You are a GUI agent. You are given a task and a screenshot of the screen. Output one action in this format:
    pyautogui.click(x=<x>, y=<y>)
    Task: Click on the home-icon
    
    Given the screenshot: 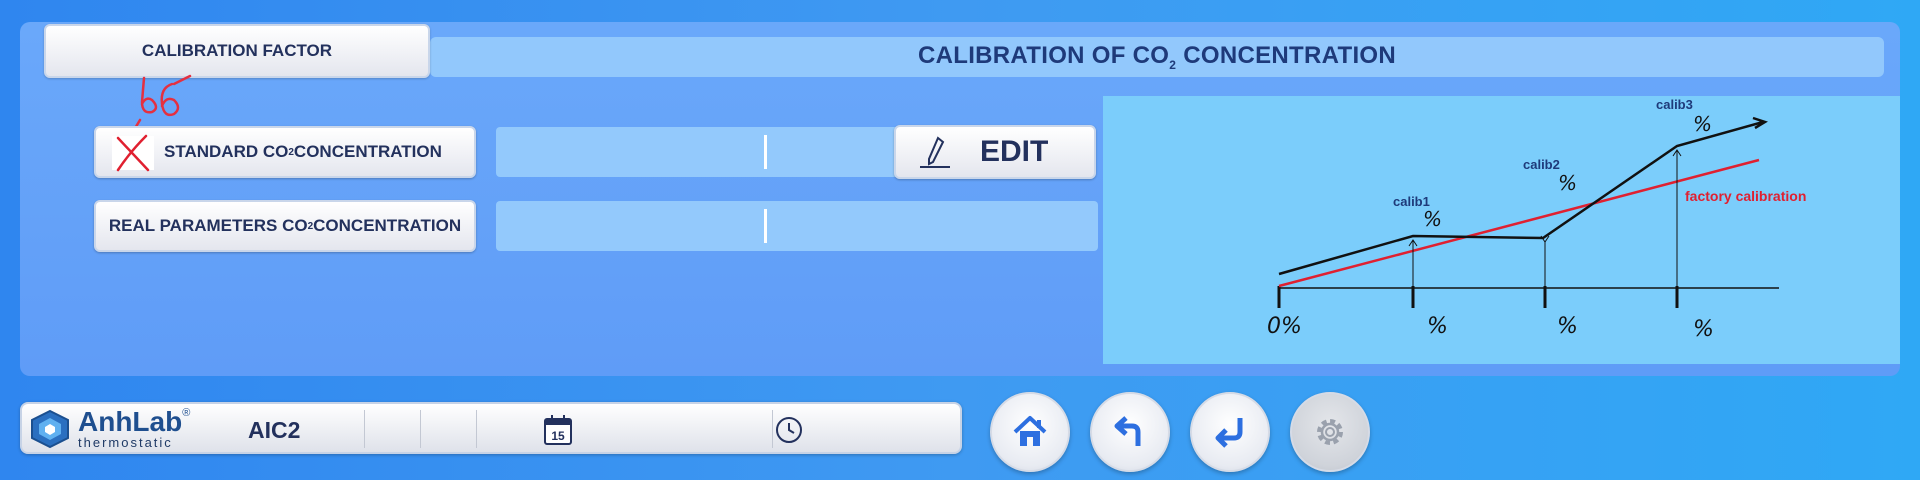 What is the action you would take?
    pyautogui.click(x=1030, y=431)
    